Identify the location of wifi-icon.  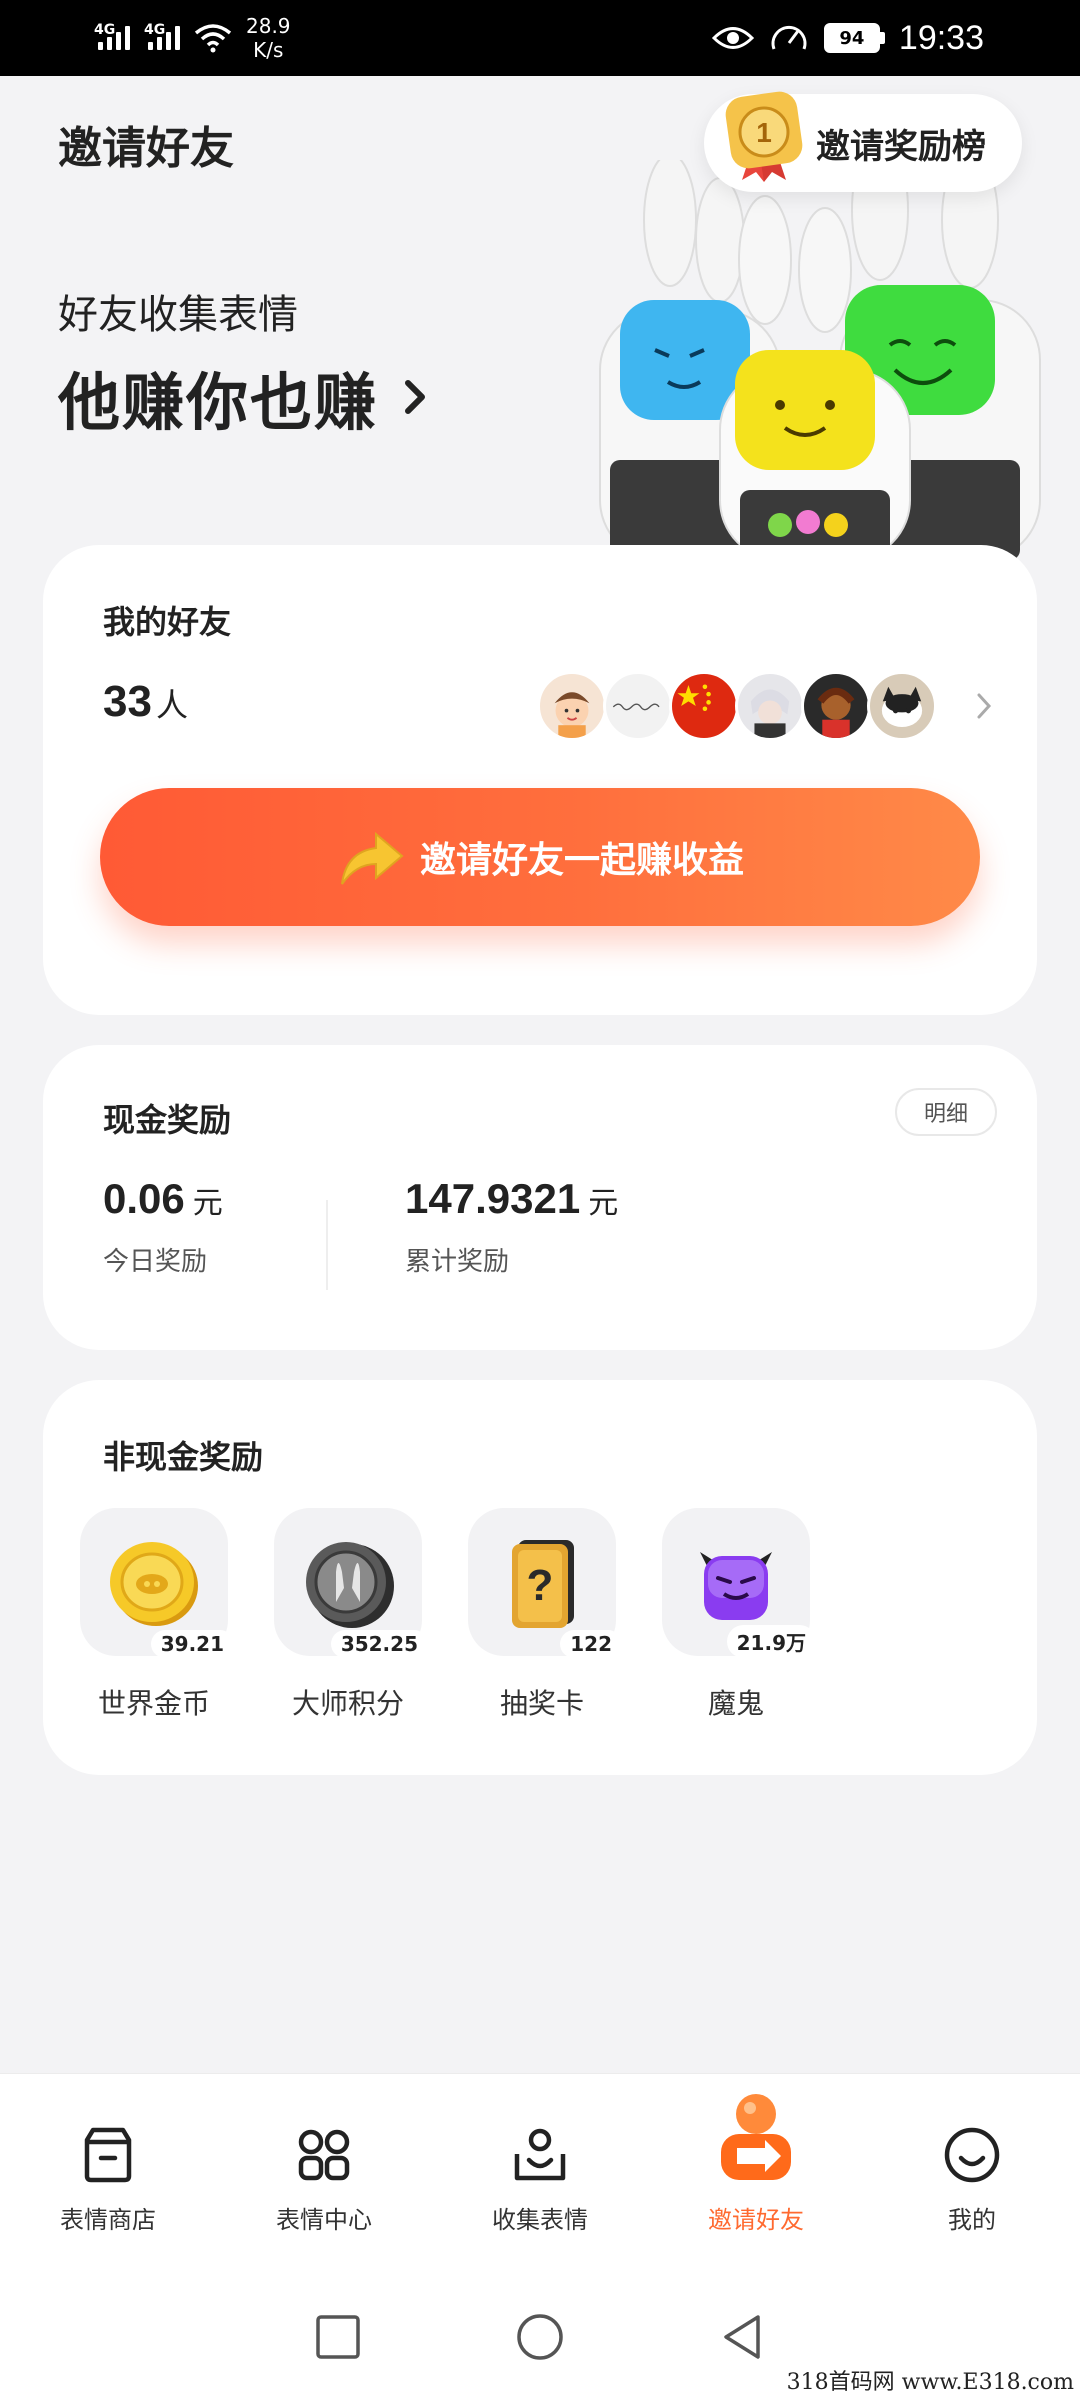
(213, 38).